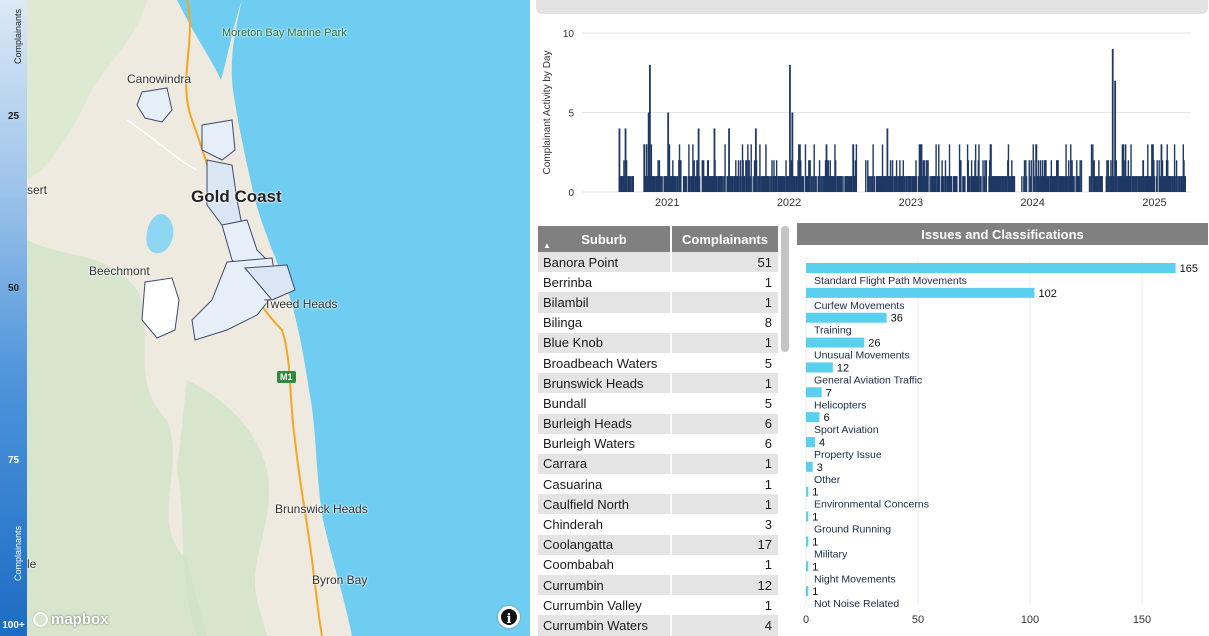  I want to click on issues-bar-value: 6, so click(826, 418).